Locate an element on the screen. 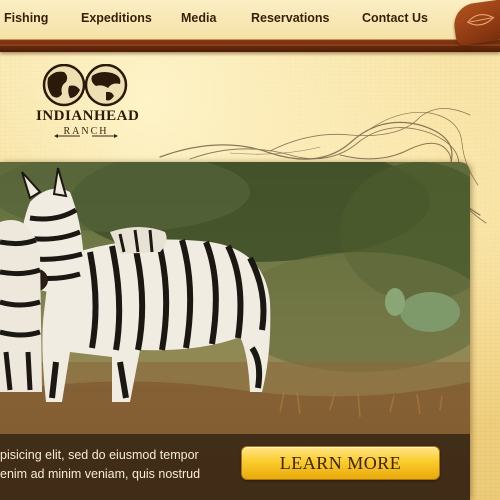 Image resolution: width=500 pixels, height=500 pixels. learn-more-button: LEARN MORE is located at coordinates (340, 463).